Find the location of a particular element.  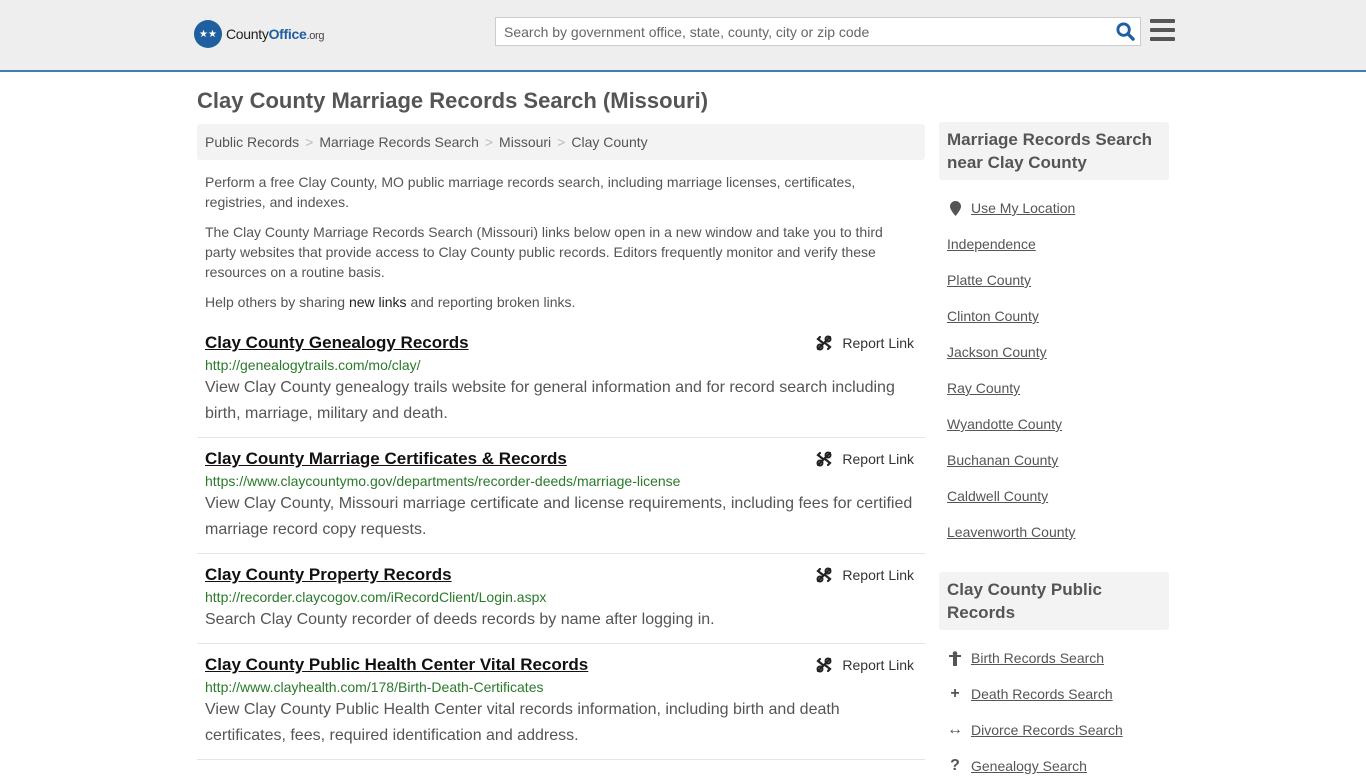

nearby-item: Wyandotte County is located at coordinates (1054, 424).